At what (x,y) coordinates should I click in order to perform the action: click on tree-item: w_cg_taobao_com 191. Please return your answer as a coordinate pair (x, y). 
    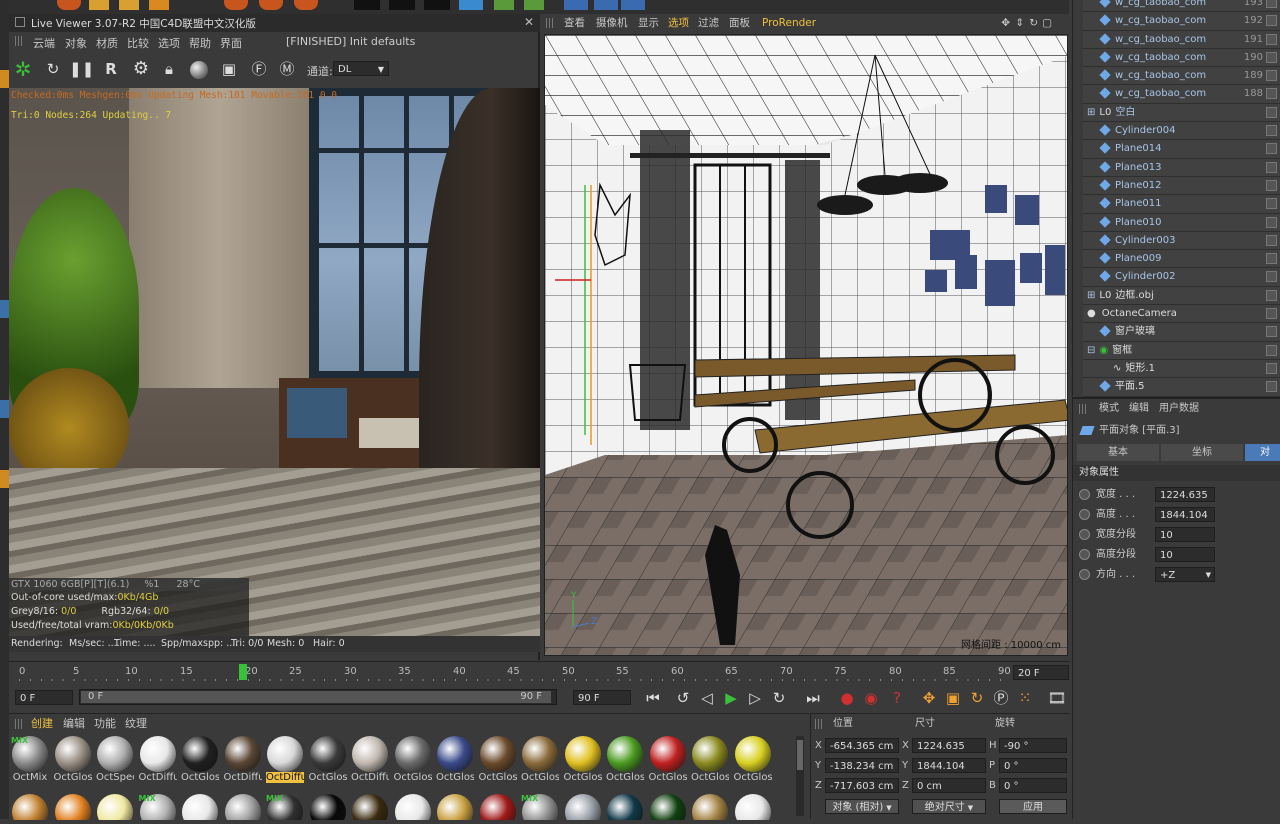
    Looking at the image, I should click on (1181, 39).